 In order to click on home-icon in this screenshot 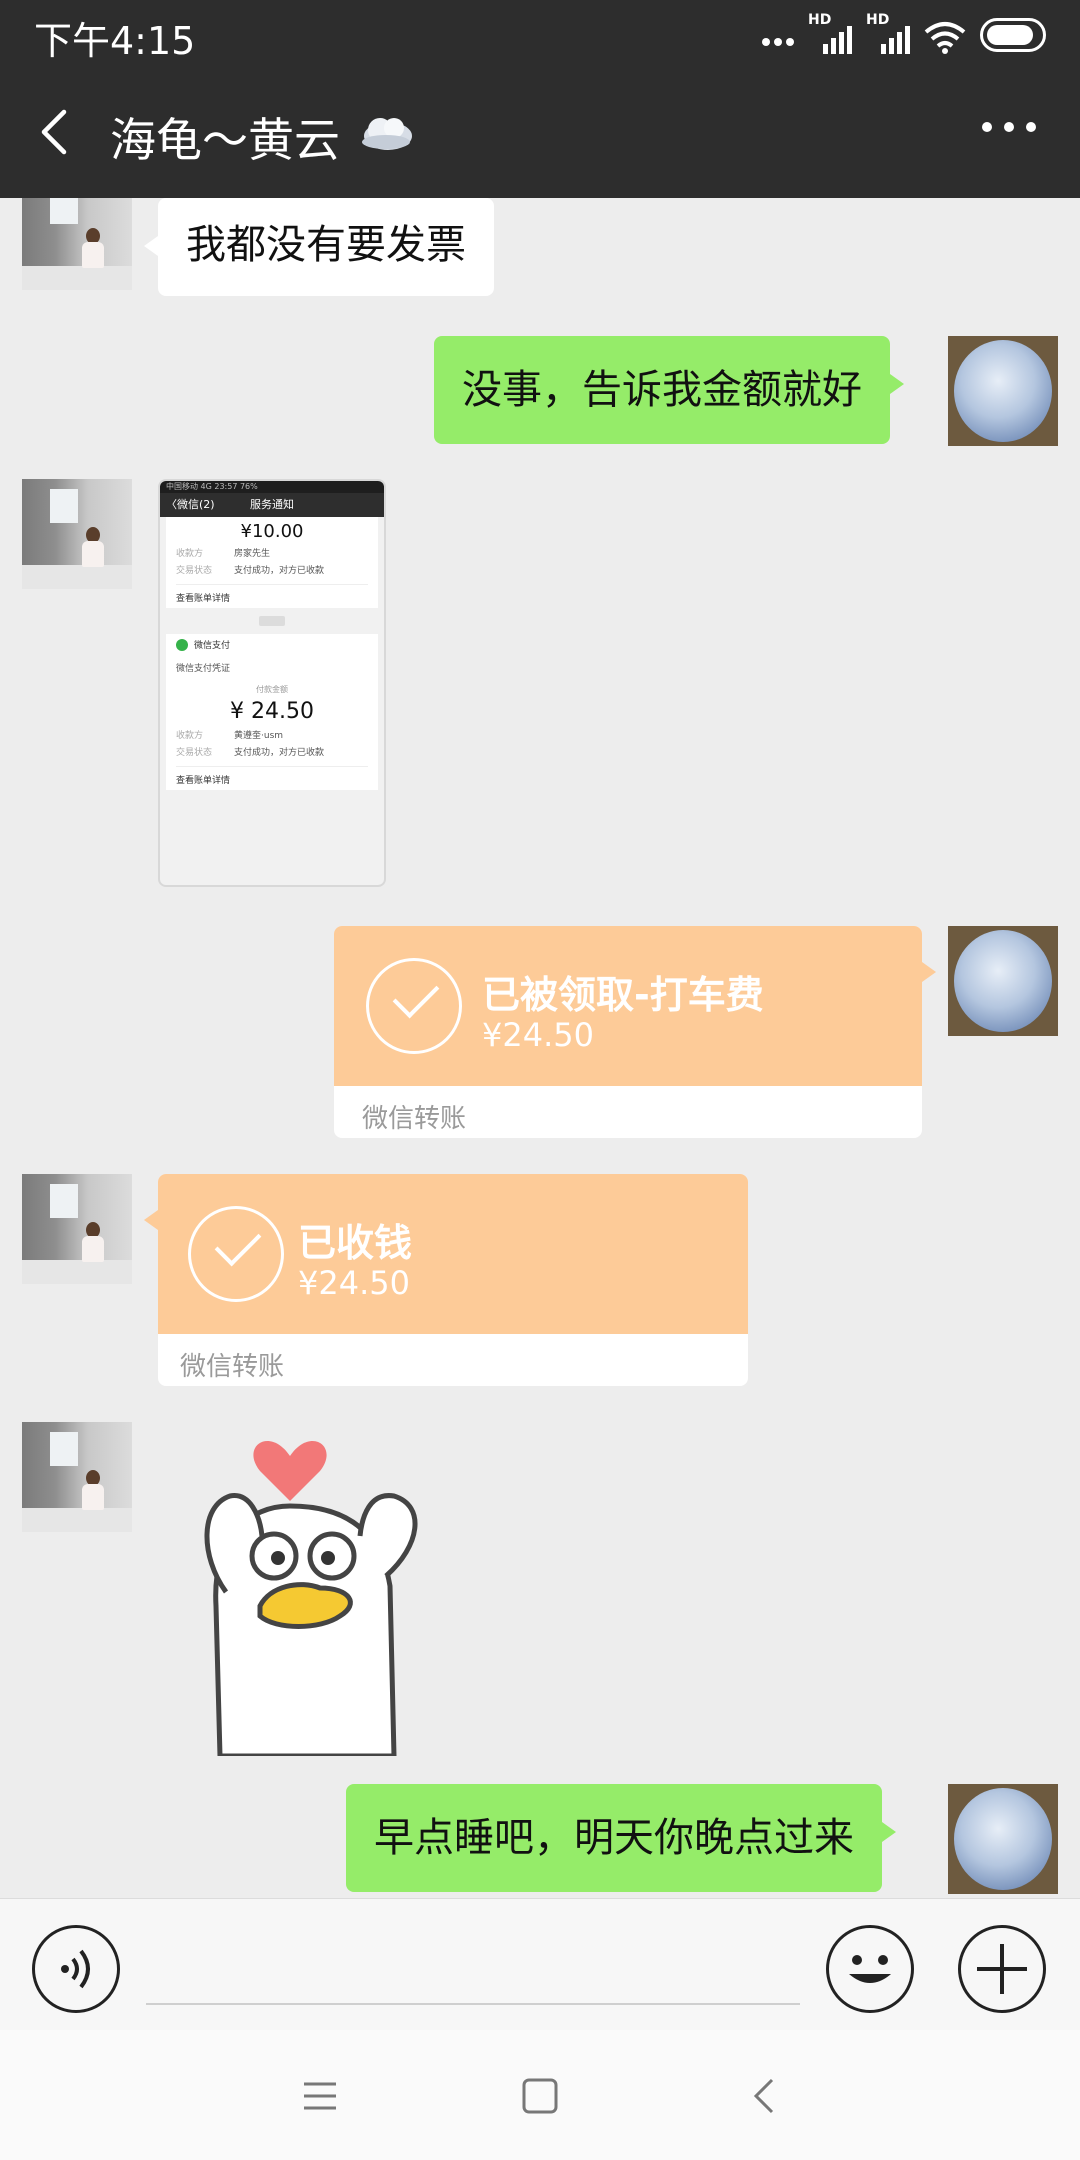, I will do `click(540, 2096)`.